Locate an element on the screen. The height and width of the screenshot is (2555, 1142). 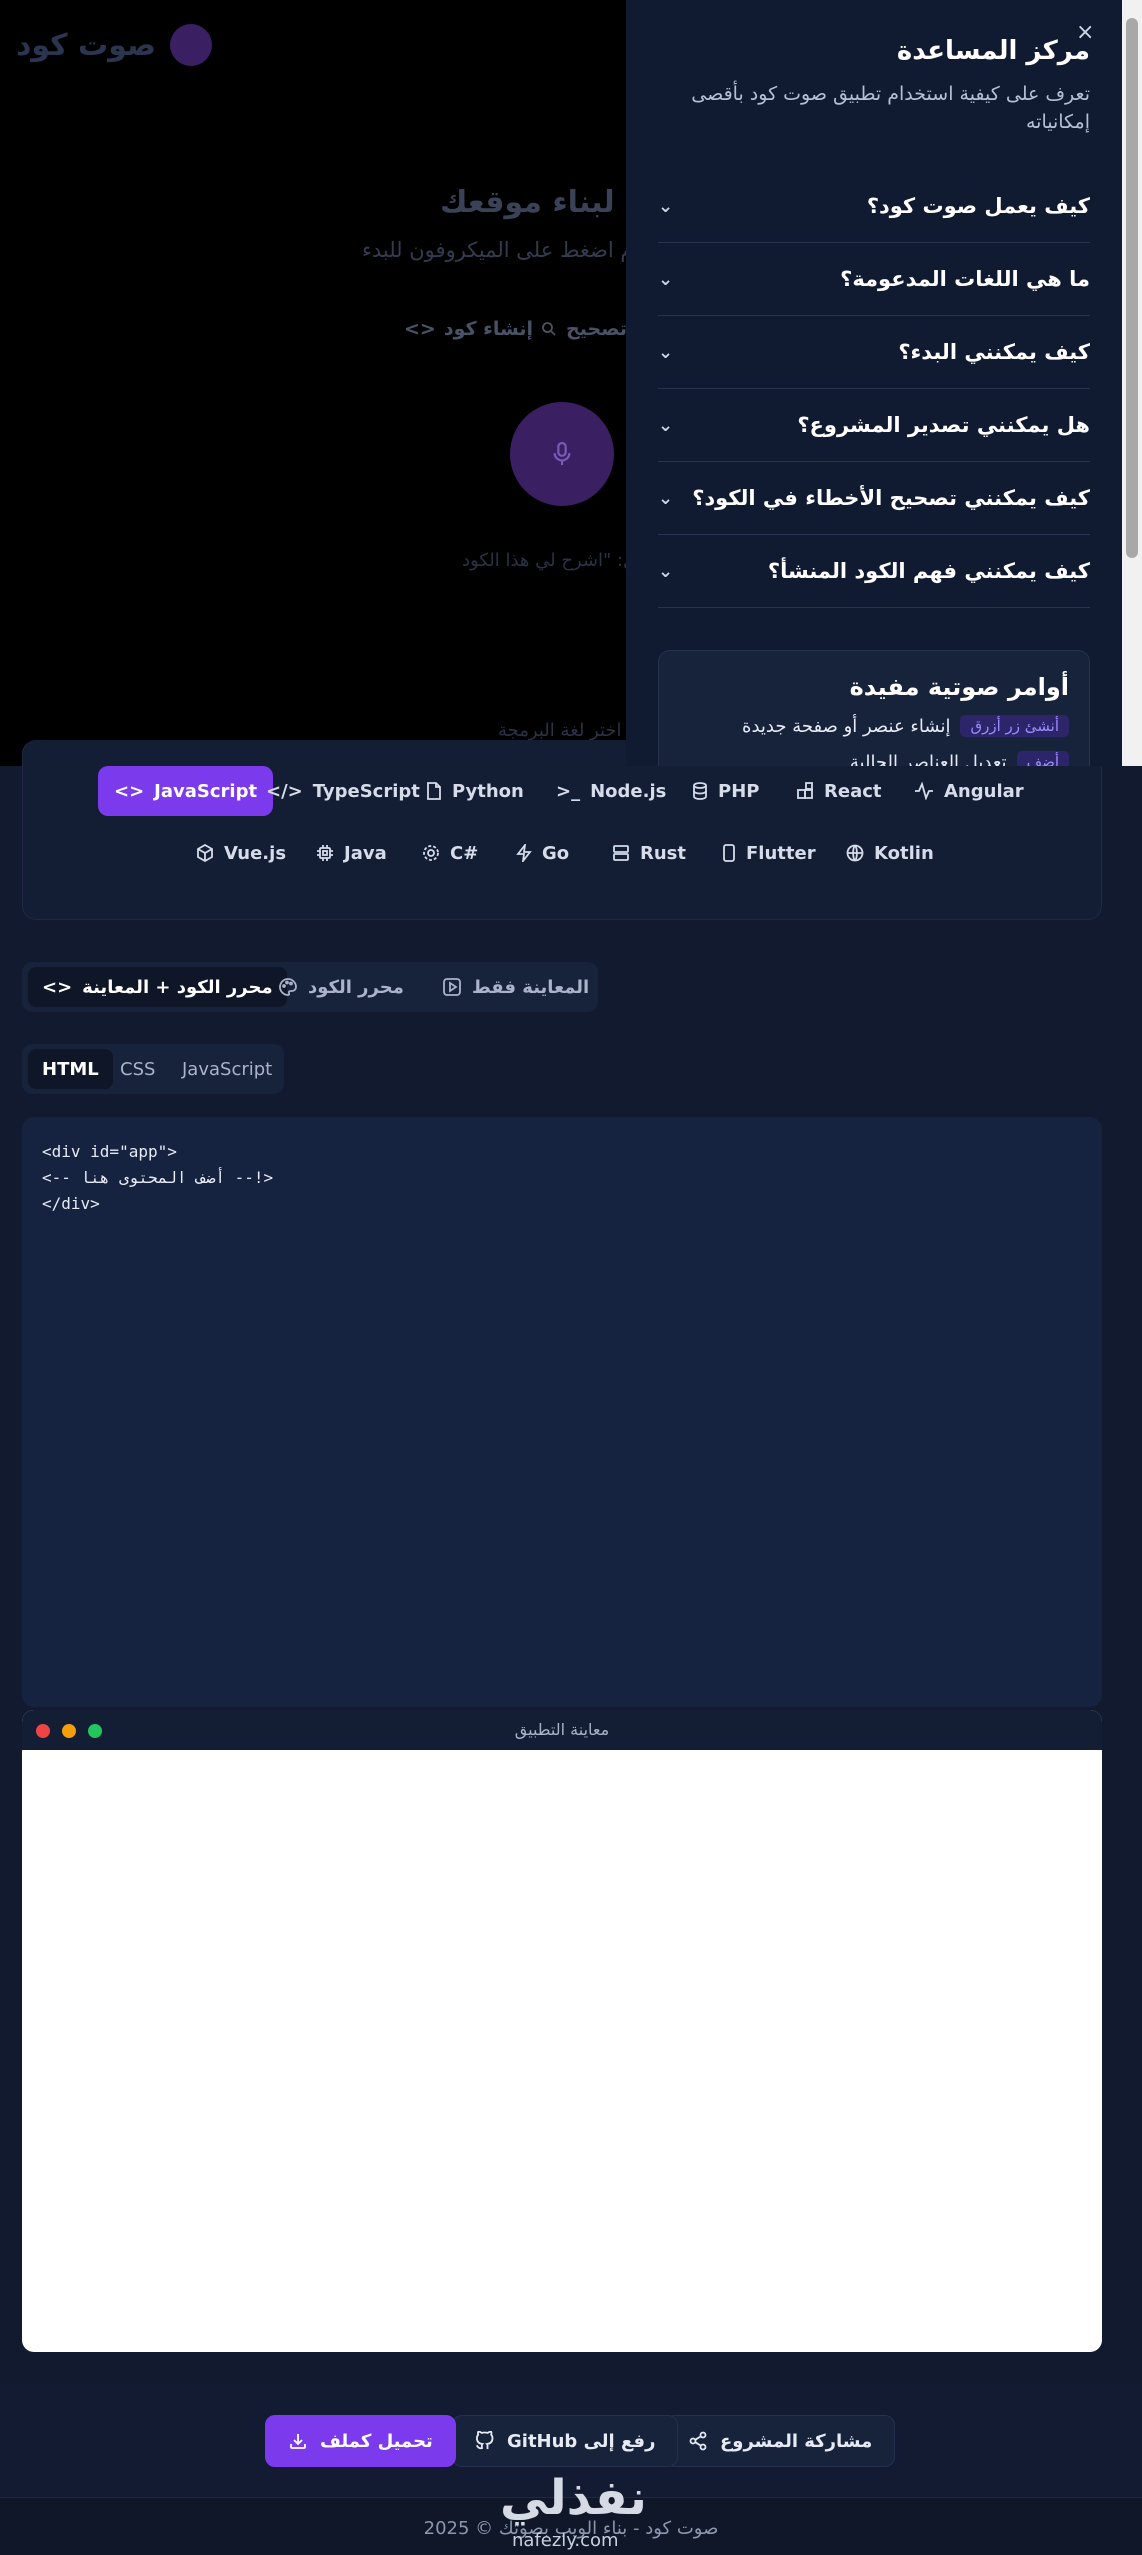
github-upload-button: رفع إلى GitHub is located at coordinates (565, 2441).